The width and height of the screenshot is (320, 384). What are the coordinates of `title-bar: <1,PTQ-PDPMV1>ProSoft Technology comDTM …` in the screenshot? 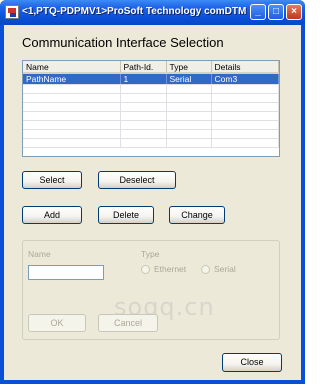 It's located at (152, 12).